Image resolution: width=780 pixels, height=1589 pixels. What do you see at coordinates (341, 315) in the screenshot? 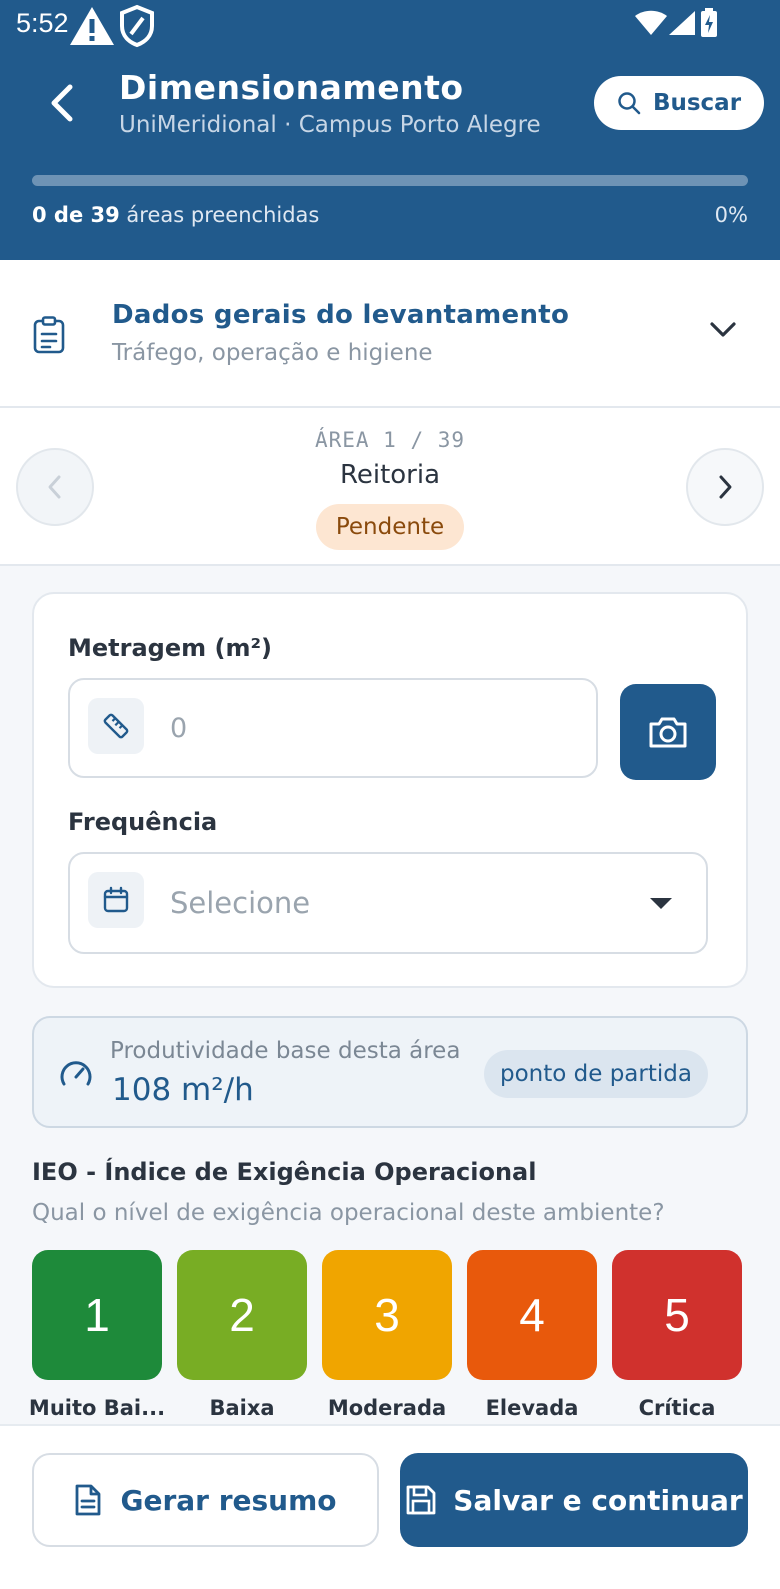
I see `section-title: Dados gerais do levantamento` at bounding box center [341, 315].